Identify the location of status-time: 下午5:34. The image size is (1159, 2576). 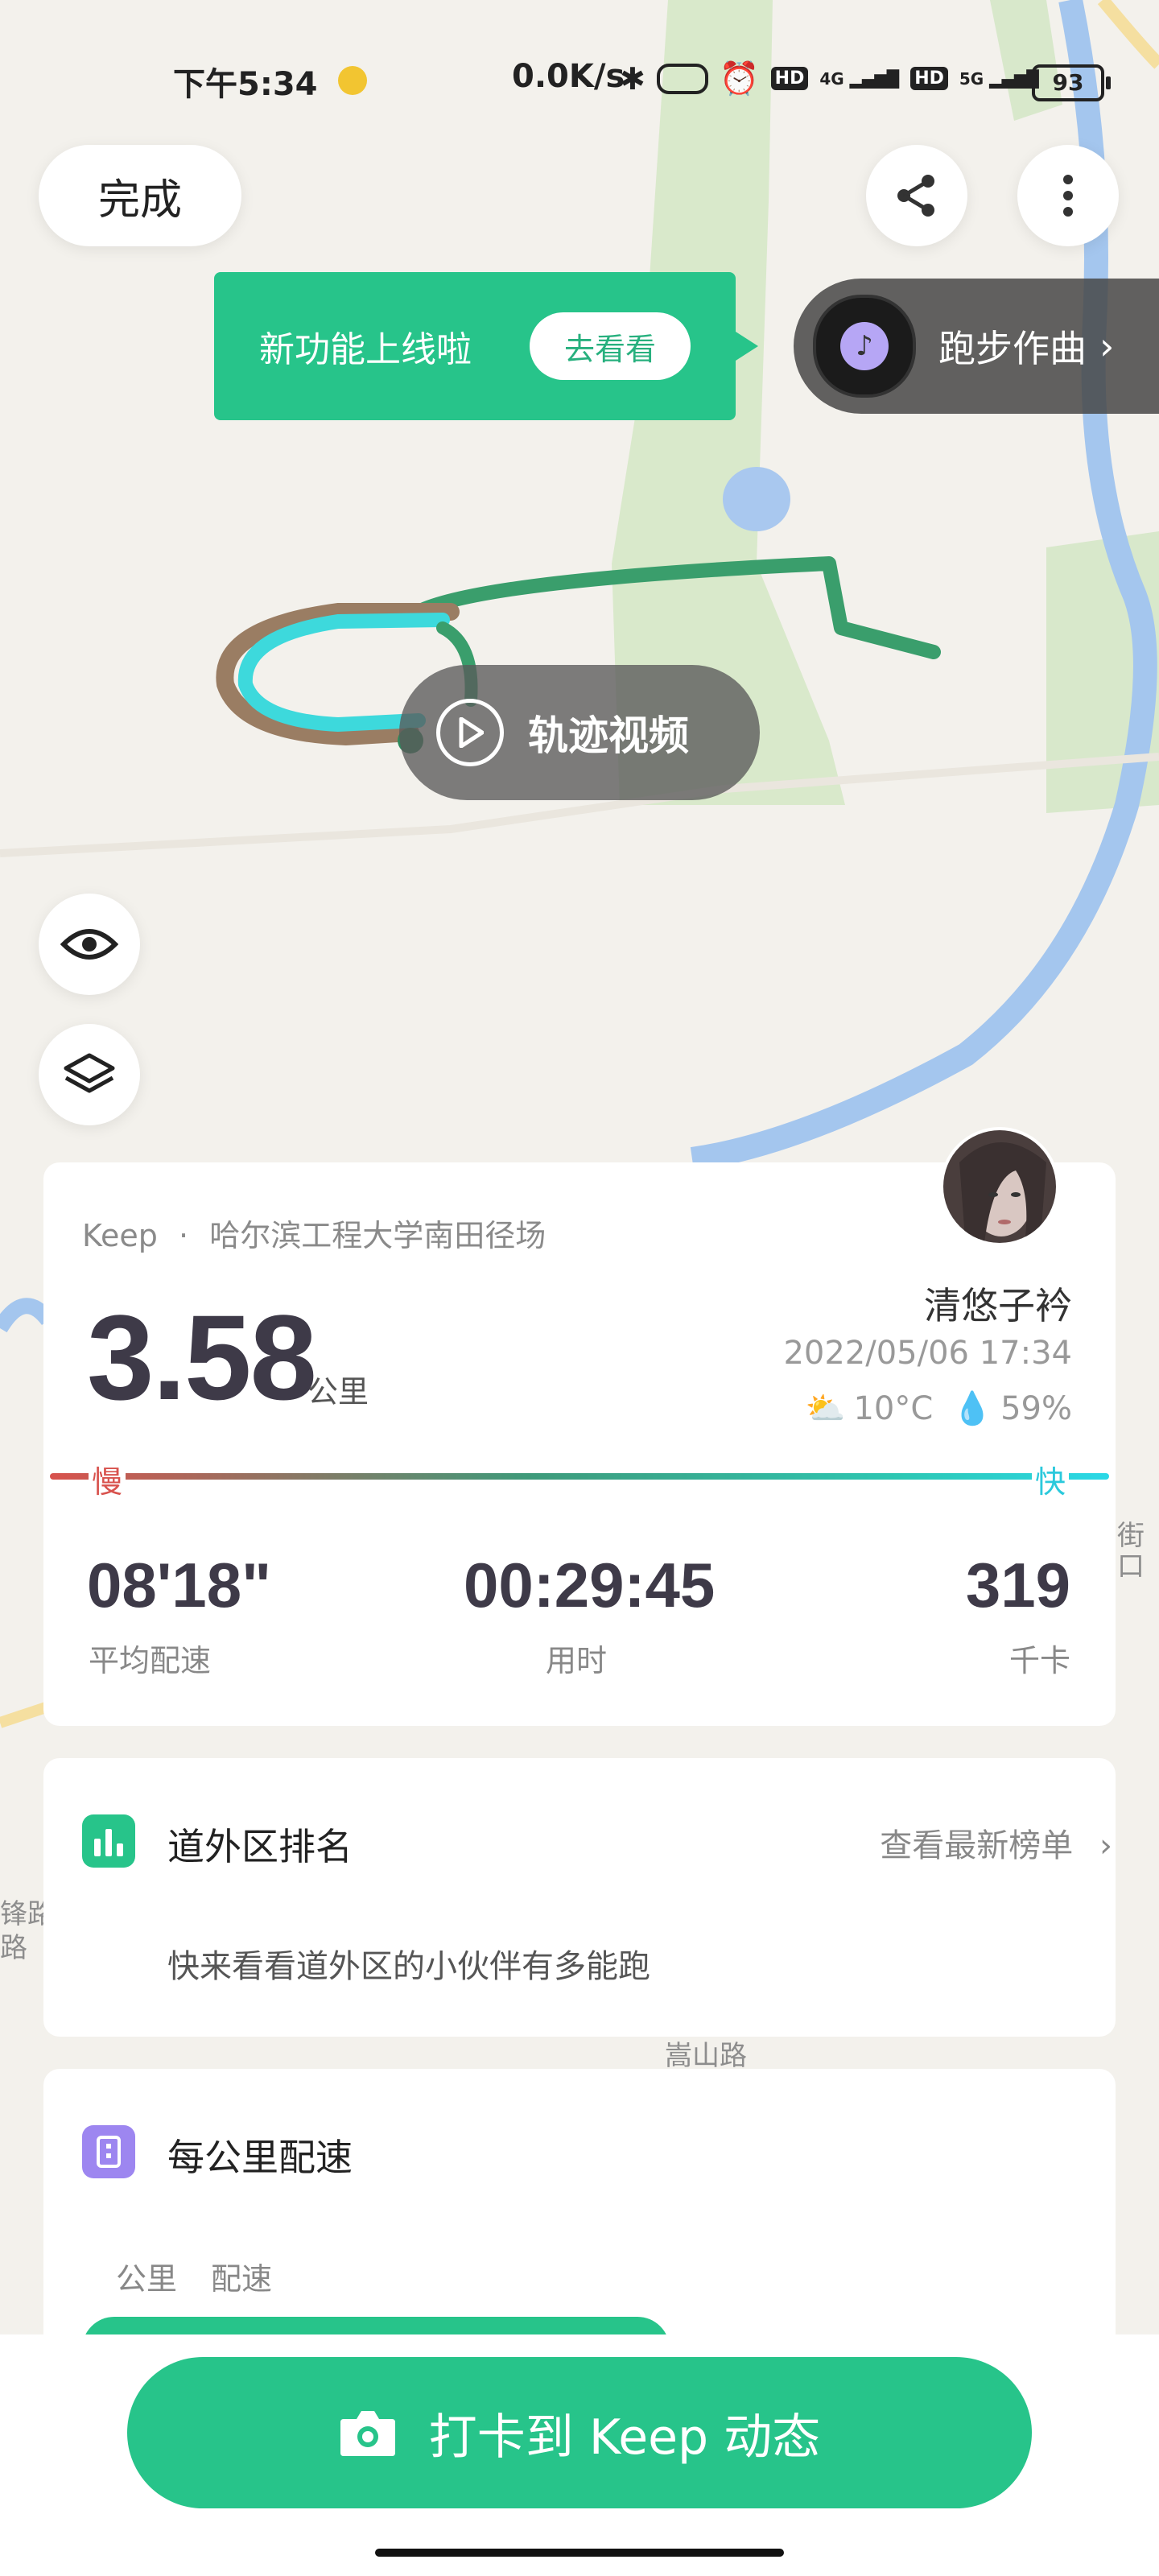
(245, 84).